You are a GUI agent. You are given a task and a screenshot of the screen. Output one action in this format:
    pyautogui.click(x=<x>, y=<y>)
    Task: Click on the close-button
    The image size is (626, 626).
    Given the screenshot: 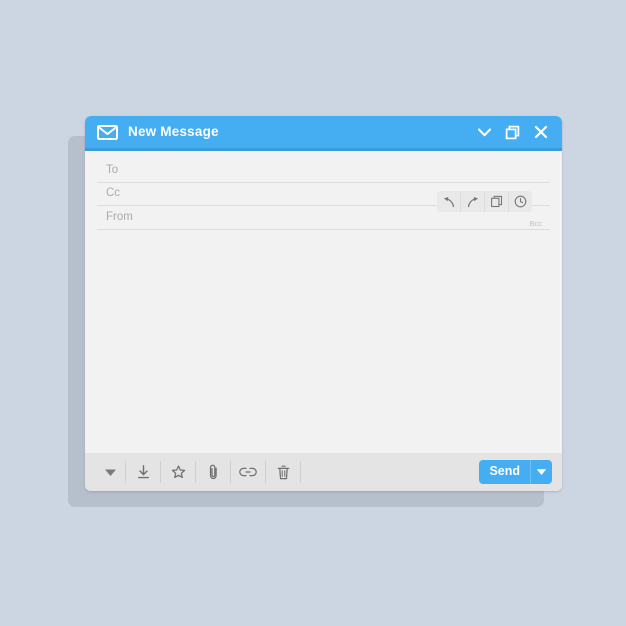 What is the action you would take?
    pyautogui.click(x=540, y=132)
    